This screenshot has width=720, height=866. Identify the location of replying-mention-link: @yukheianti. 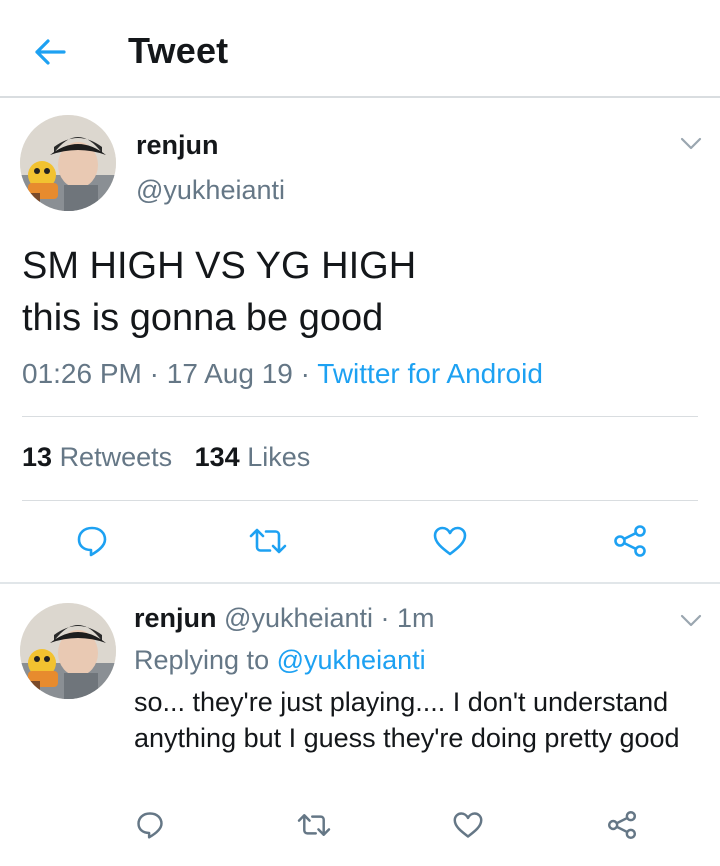
(351, 660).